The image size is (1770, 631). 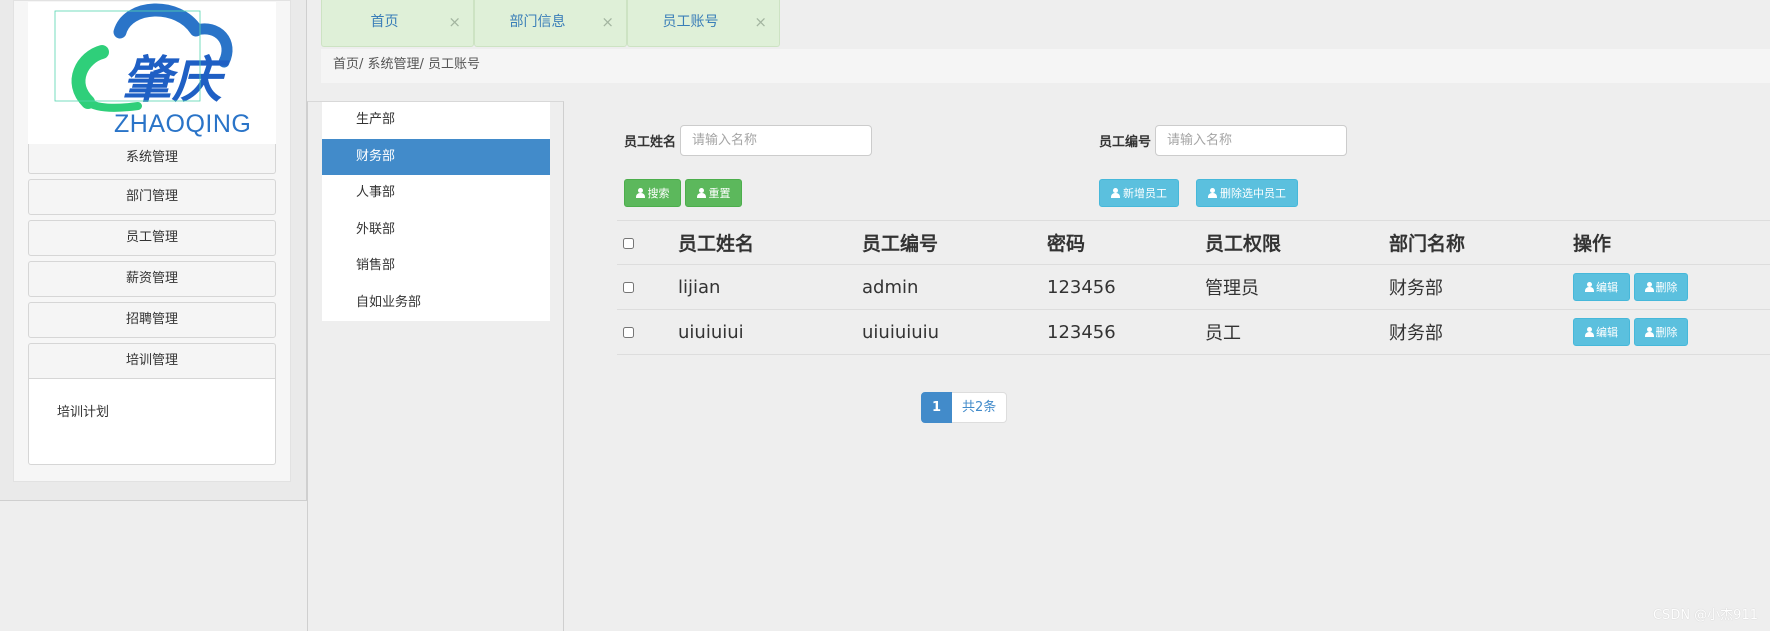 What do you see at coordinates (954, 332) in the screenshot?
I see `cell-number: uiuiuiuiu` at bounding box center [954, 332].